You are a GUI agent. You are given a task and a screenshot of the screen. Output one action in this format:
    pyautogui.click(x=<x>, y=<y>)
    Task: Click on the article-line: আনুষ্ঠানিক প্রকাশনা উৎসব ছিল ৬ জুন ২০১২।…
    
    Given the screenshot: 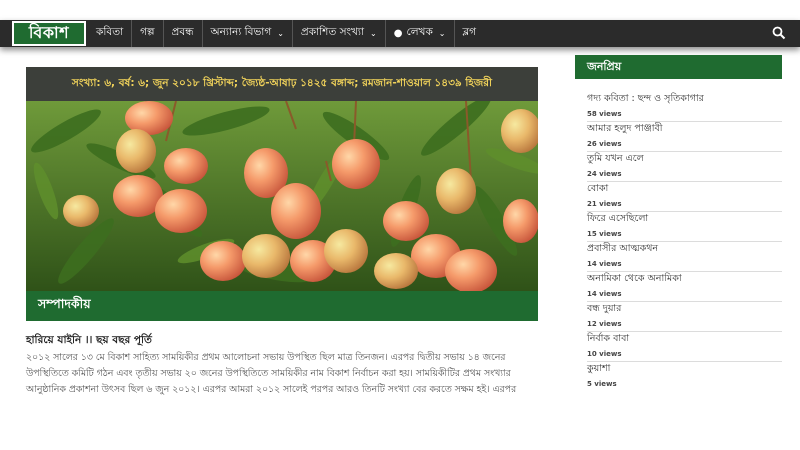 What is the action you would take?
    pyautogui.click(x=271, y=389)
    